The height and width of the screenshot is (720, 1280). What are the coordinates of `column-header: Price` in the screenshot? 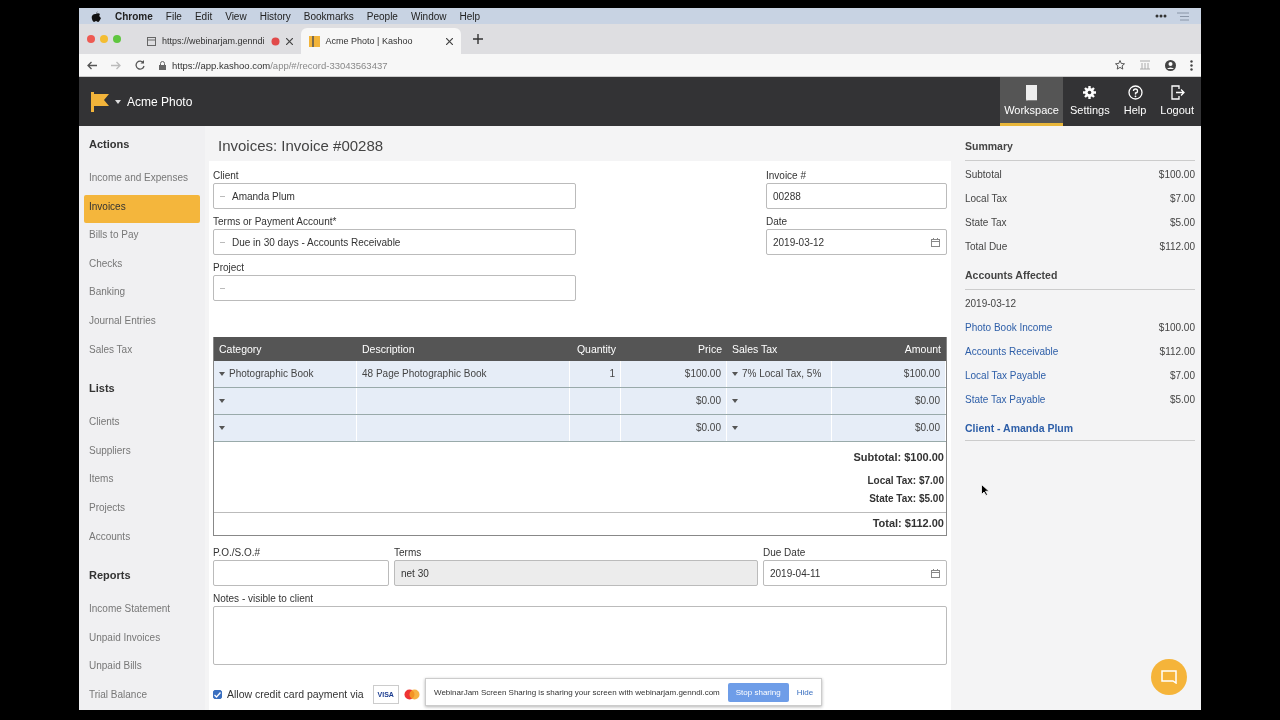 It's located at (710, 349).